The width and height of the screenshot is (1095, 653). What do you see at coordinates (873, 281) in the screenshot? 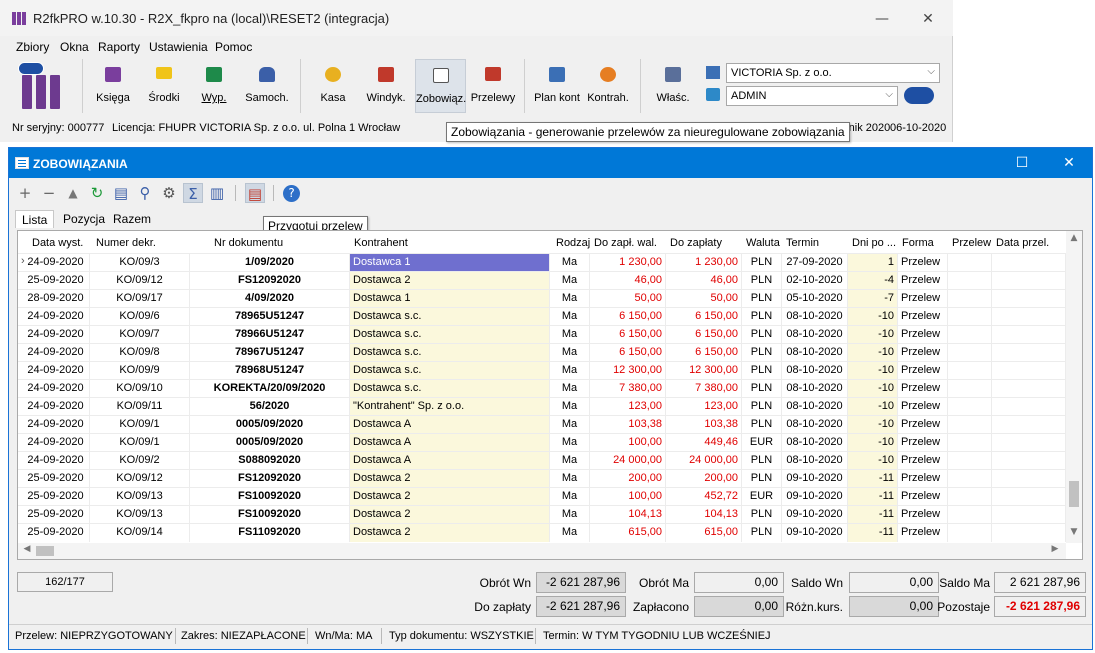
I see `table-cell: -4` at bounding box center [873, 281].